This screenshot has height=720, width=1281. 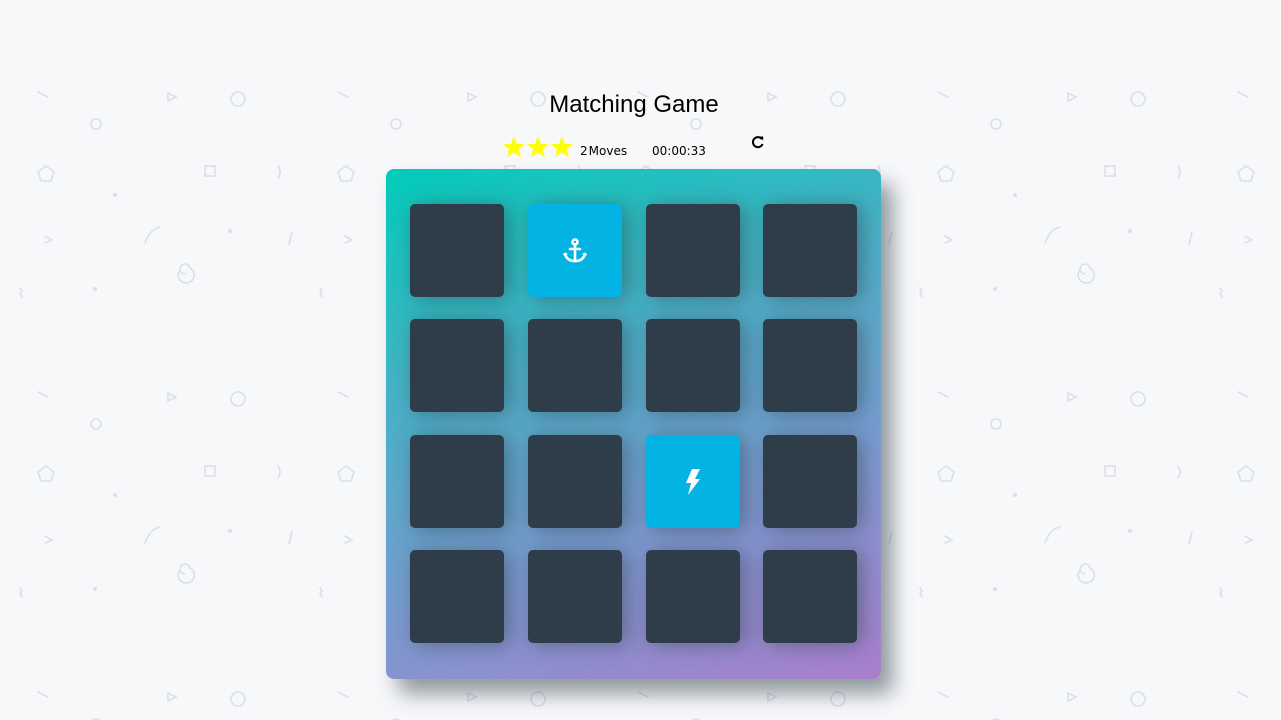 I want to click on repeat-icon, so click(x=757, y=142).